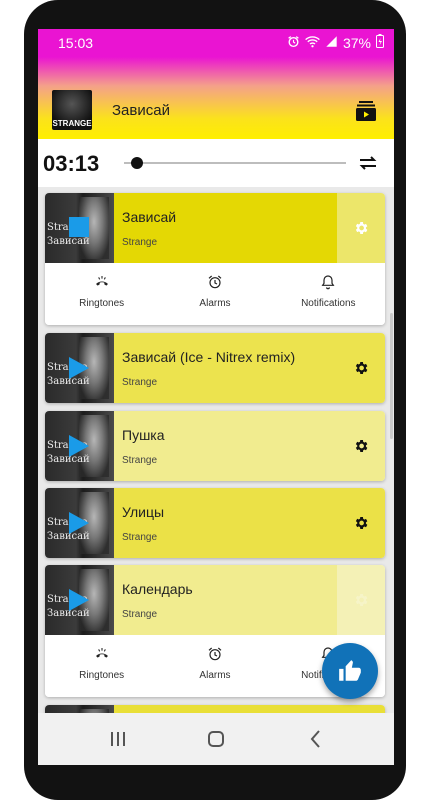  Describe the element at coordinates (216, 43) in the screenshot. I see `status-bar: 15:03 37%` at that location.